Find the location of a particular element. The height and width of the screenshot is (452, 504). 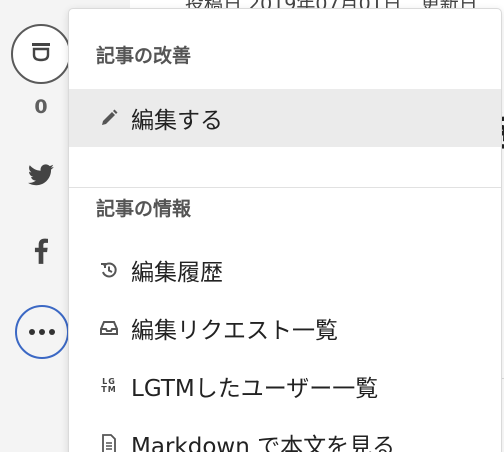

menu-item-edit: 編集する is located at coordinates (285, 118).